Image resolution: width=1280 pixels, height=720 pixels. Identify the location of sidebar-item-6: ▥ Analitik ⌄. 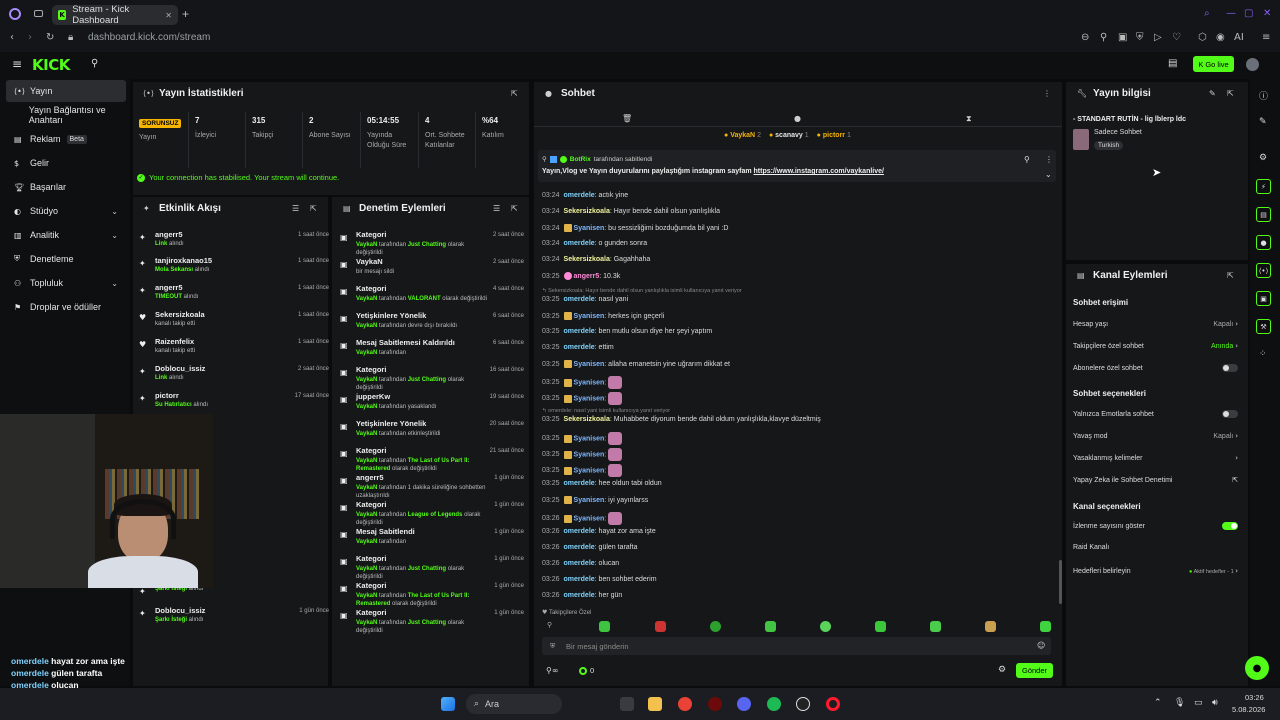
(64, 235).